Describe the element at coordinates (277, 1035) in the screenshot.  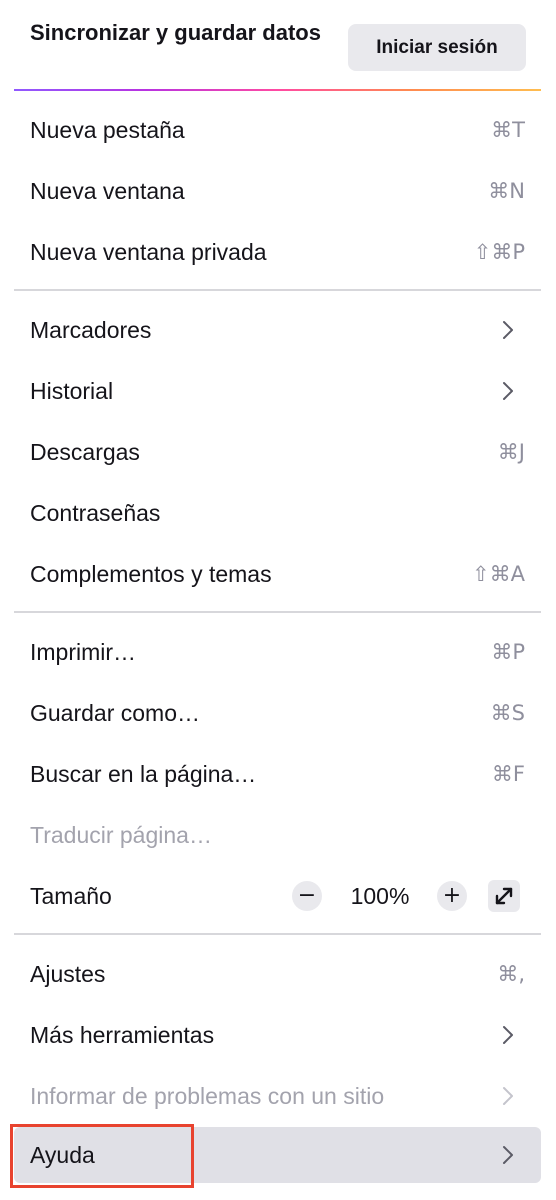
I see `menu-item-more-tools: Más herramientas` at that location.